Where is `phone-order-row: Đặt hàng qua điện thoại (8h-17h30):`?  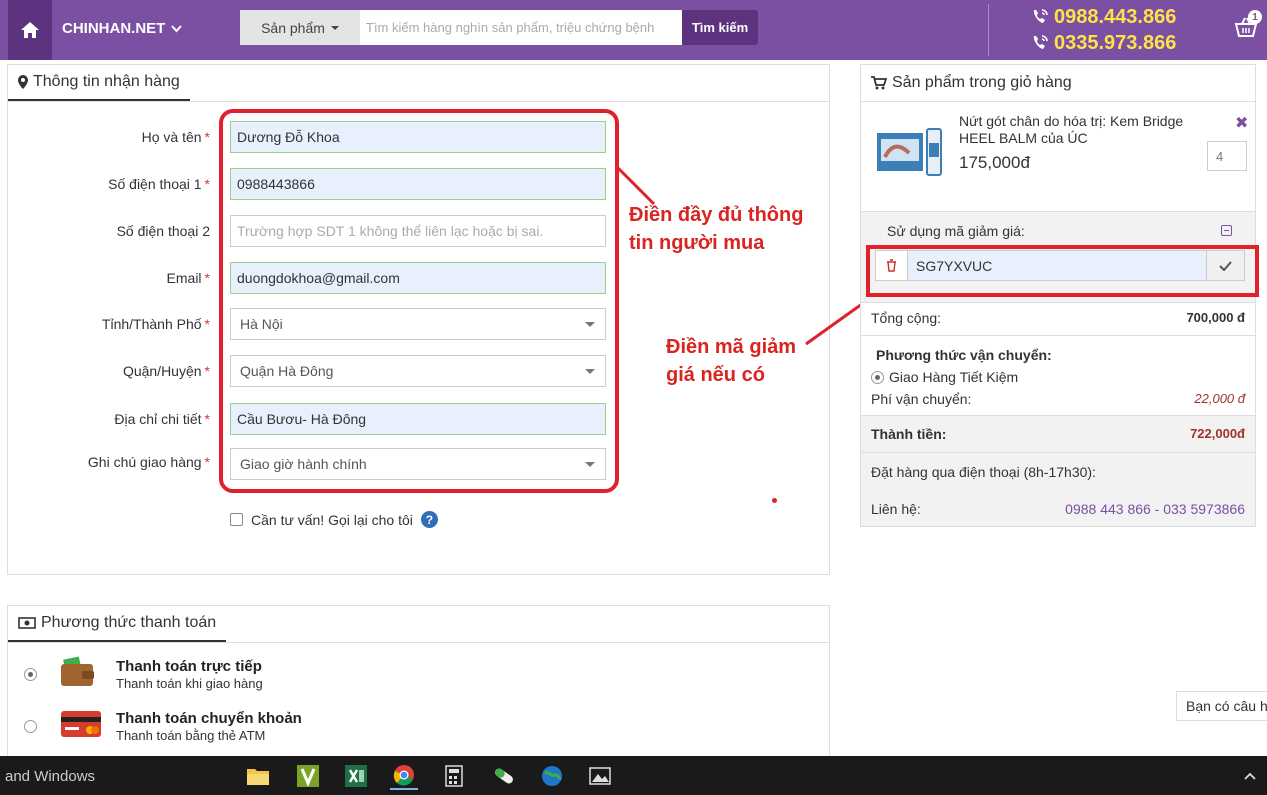 phone-order-row: Đặt hàng qua điện thoại (8h-17h30): is located at coordinates (1058, 472).